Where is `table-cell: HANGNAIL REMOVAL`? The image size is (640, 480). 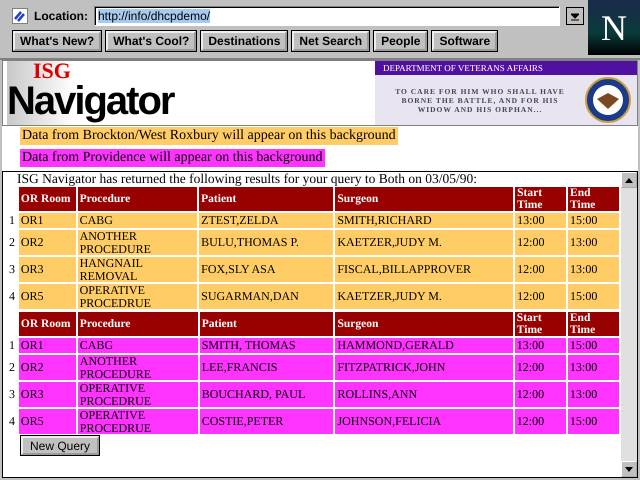 table-cell: HANGNAIL REMOVAL is located at coordinates (138, 269).